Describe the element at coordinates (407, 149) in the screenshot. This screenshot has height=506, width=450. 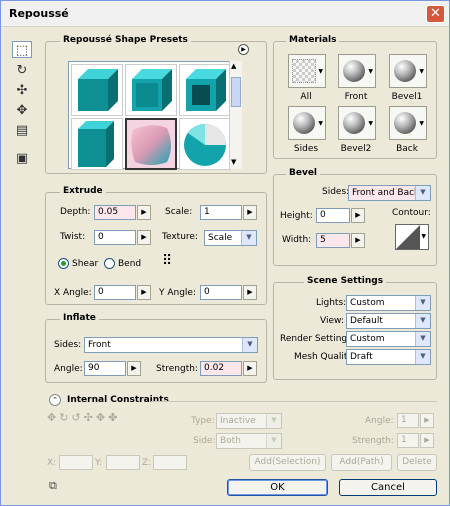
I see `material-label: Back` at that location.